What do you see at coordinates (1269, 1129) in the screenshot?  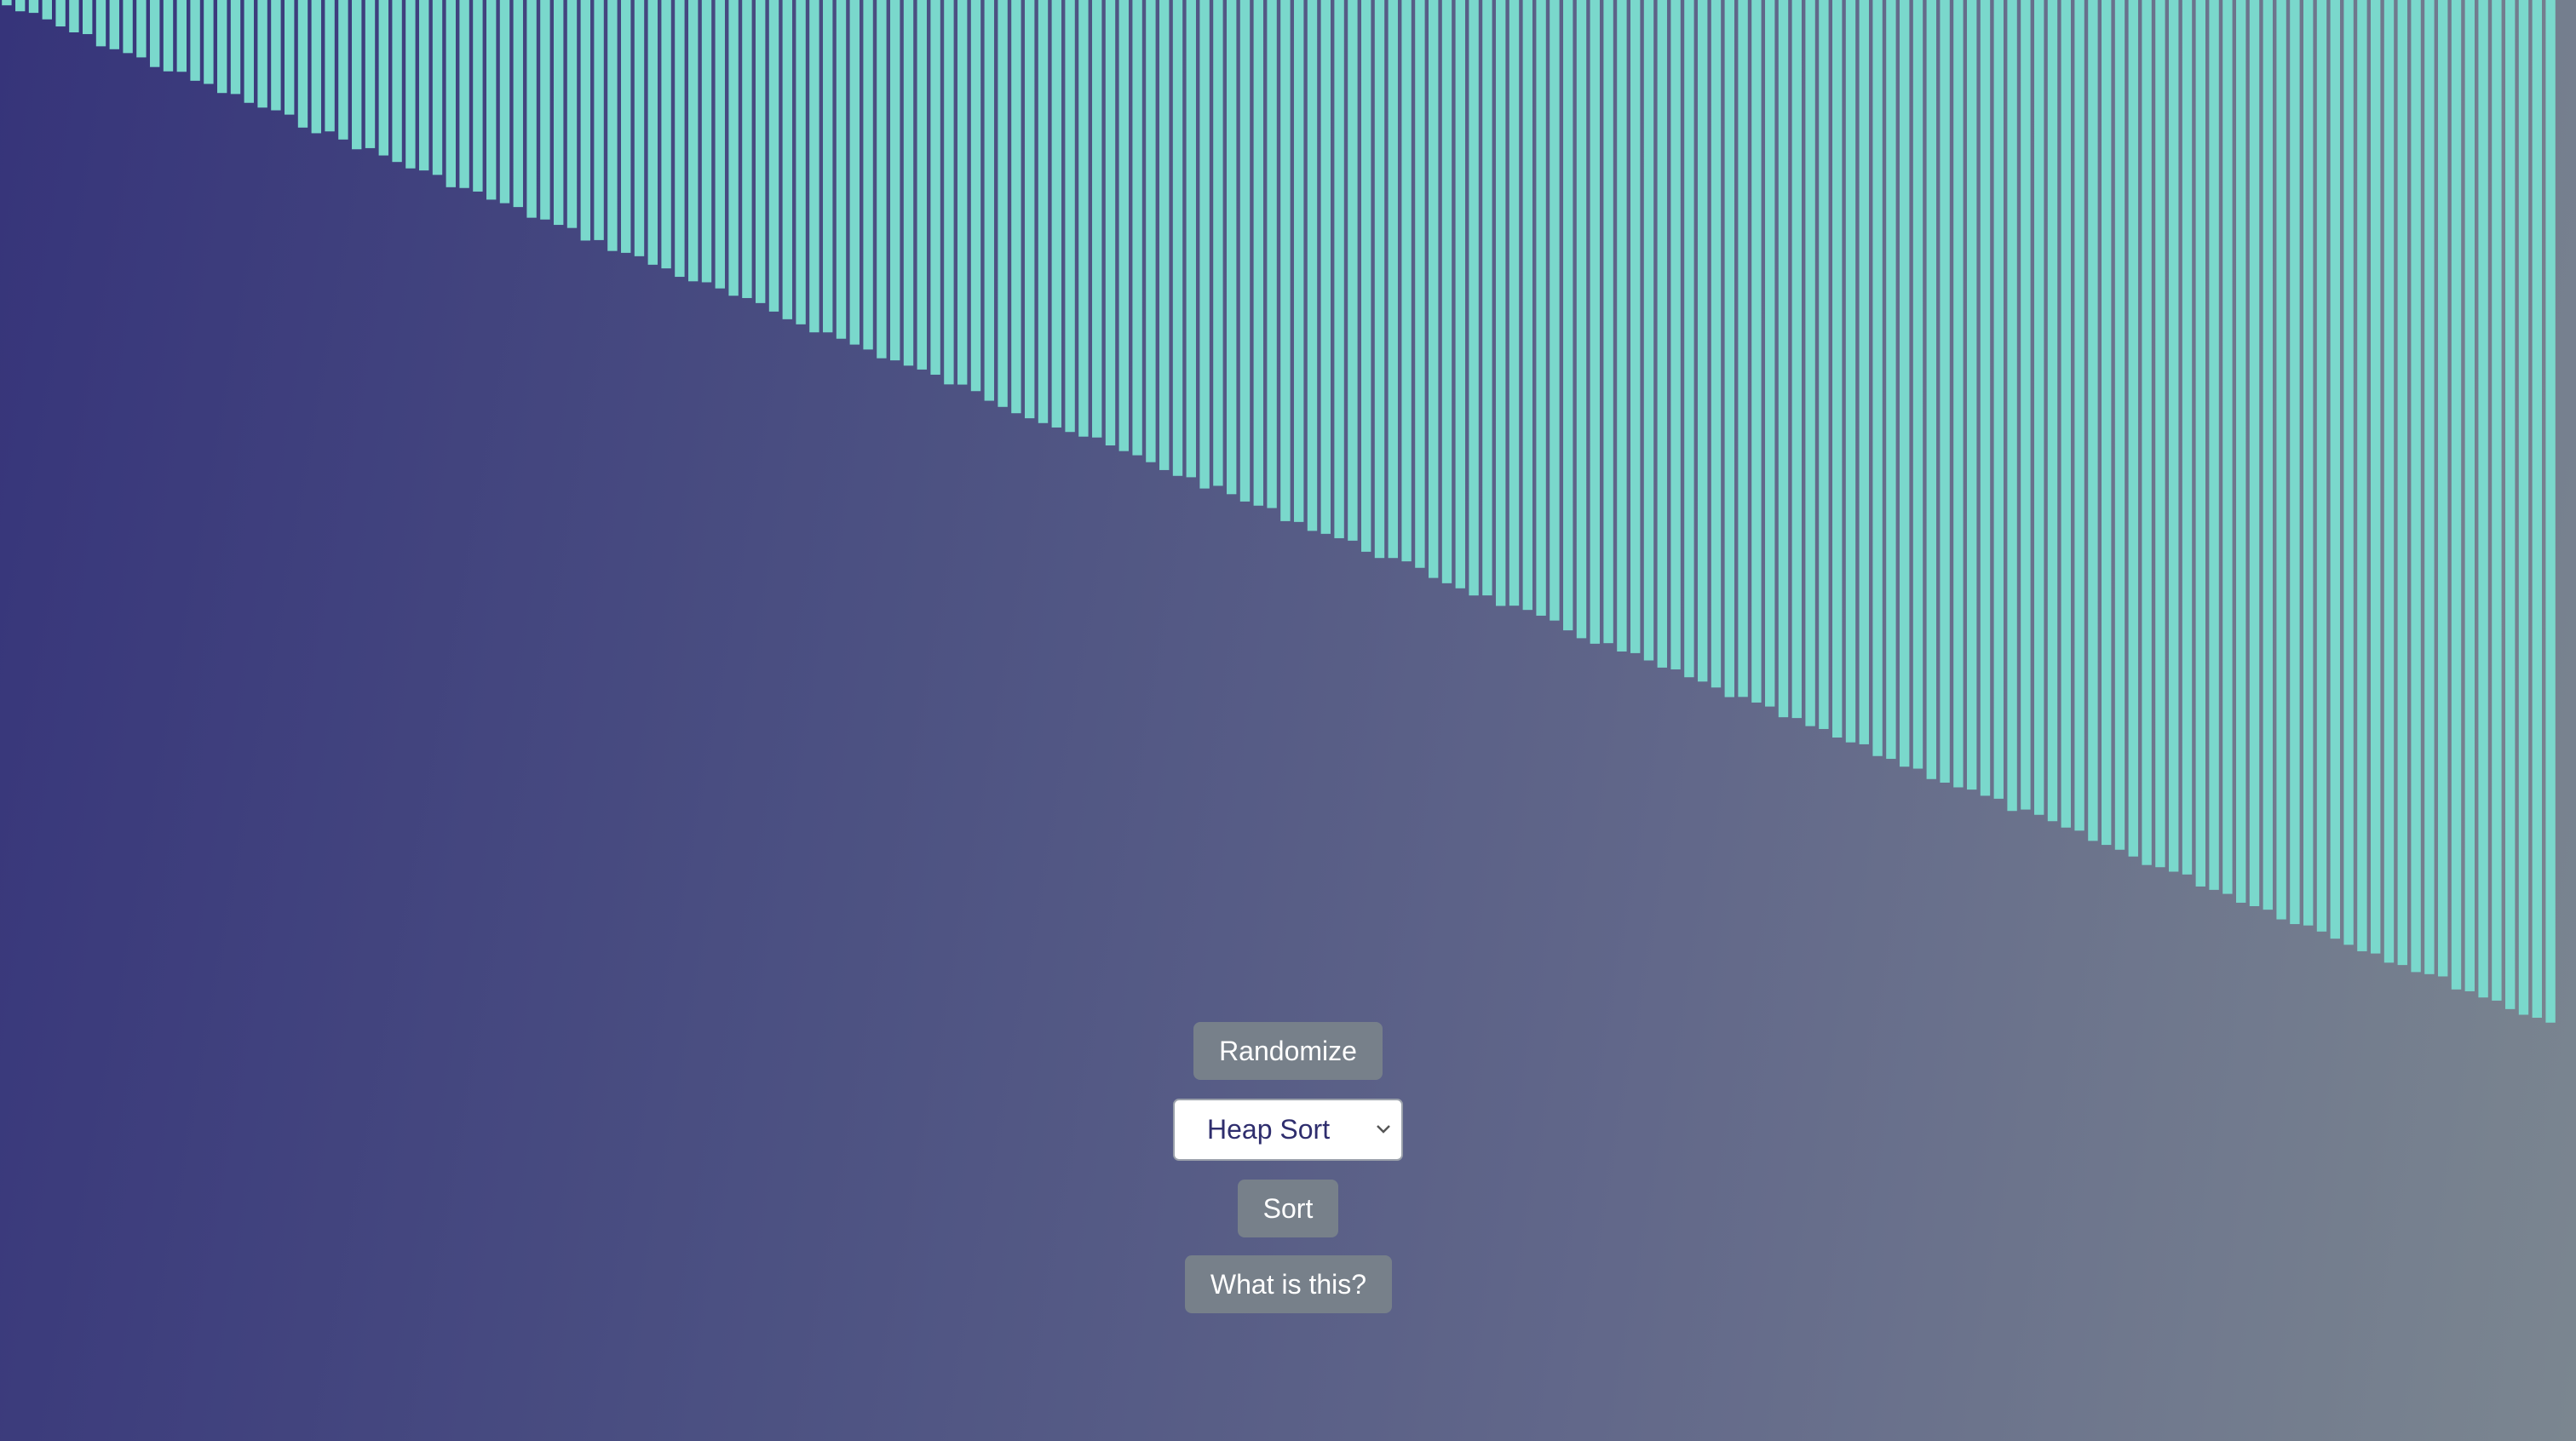 I see `algorithm-select-value: Heap Sort` at bounding box center [1269, 1129].